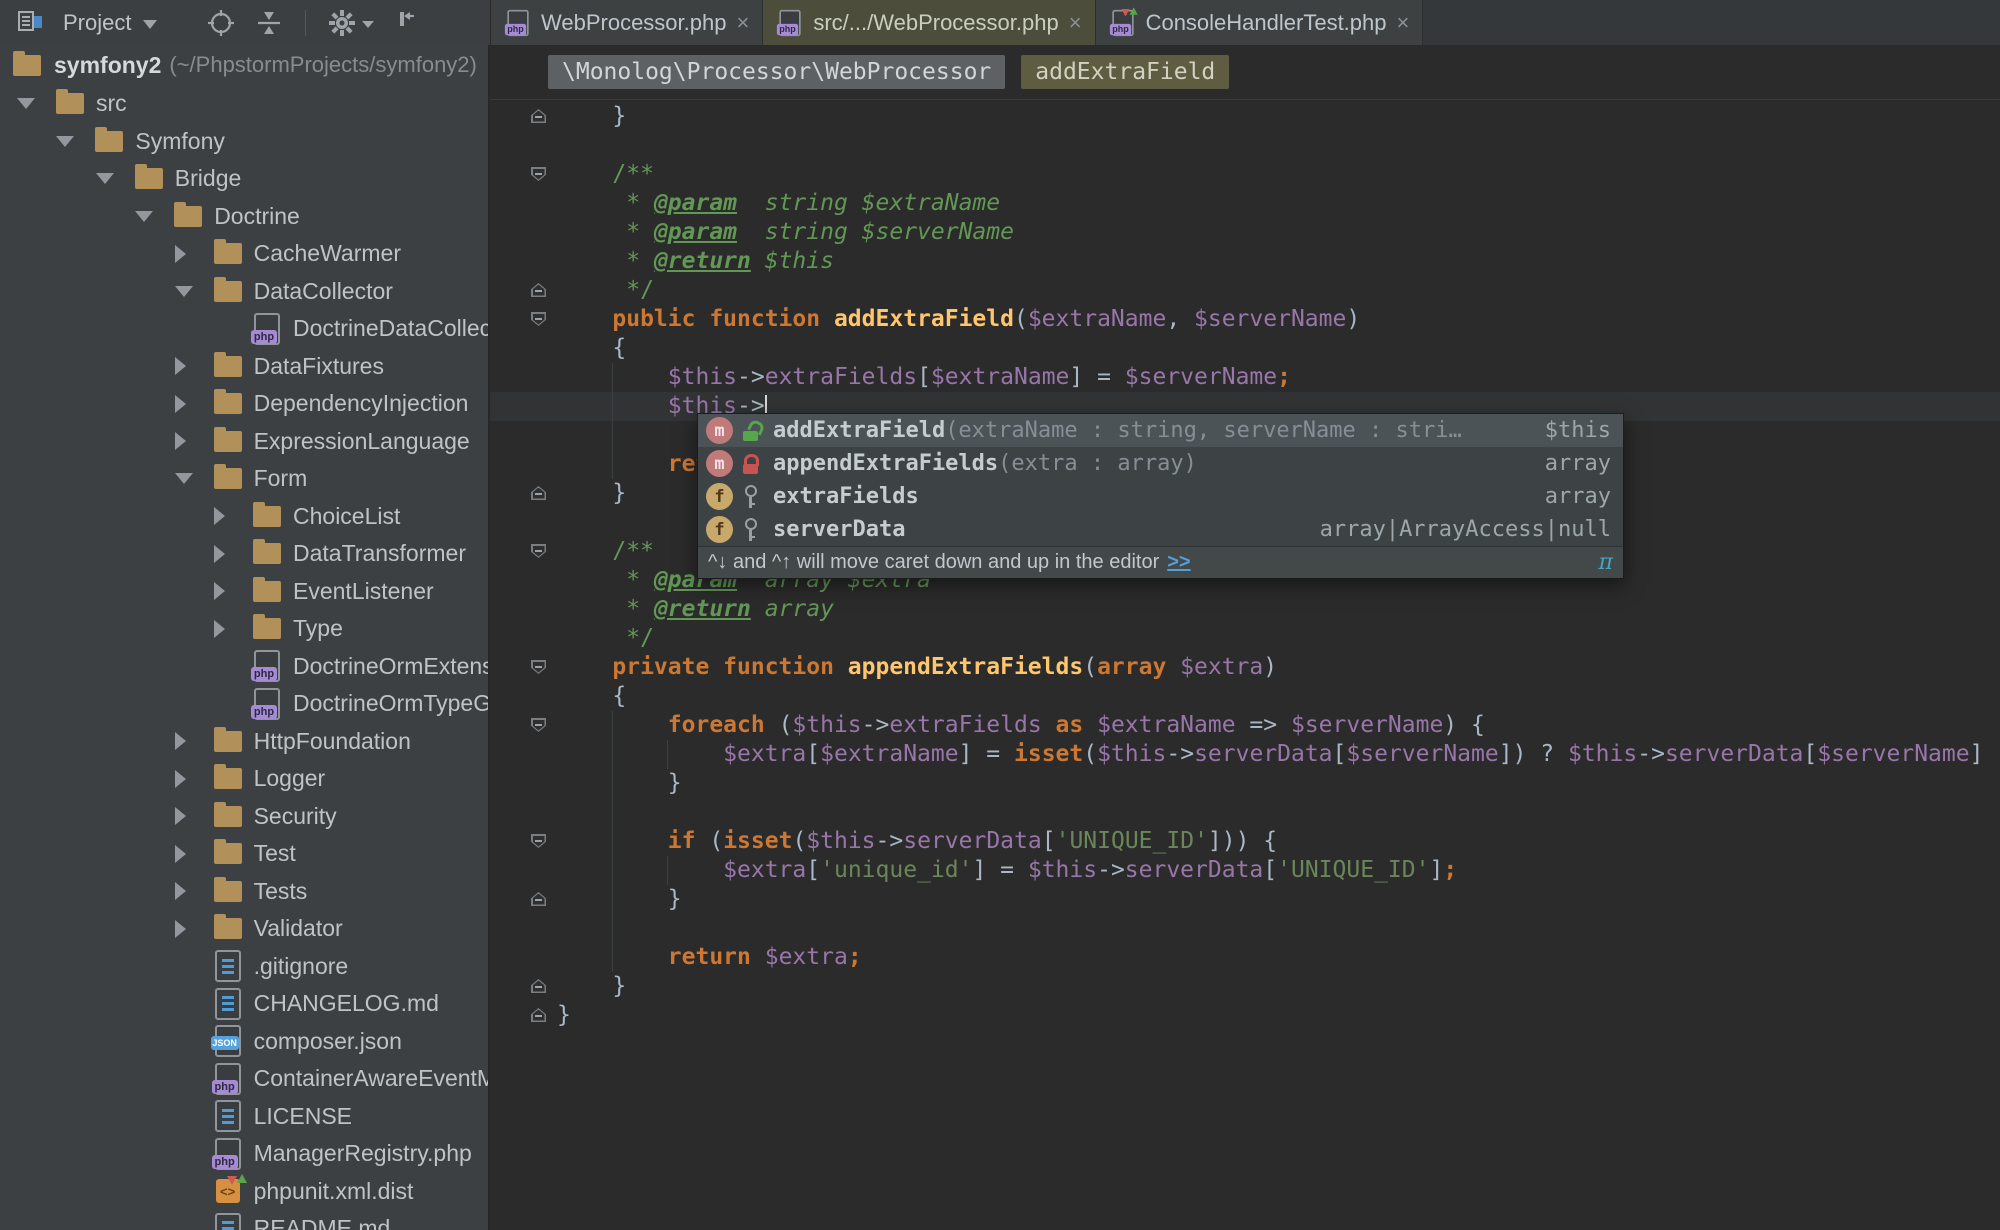 This screenshot has height=1230, width=2000. Describe the element at coordinates (1278, 957) in the screenshot. I see `code-line: return $extra;` at that location.